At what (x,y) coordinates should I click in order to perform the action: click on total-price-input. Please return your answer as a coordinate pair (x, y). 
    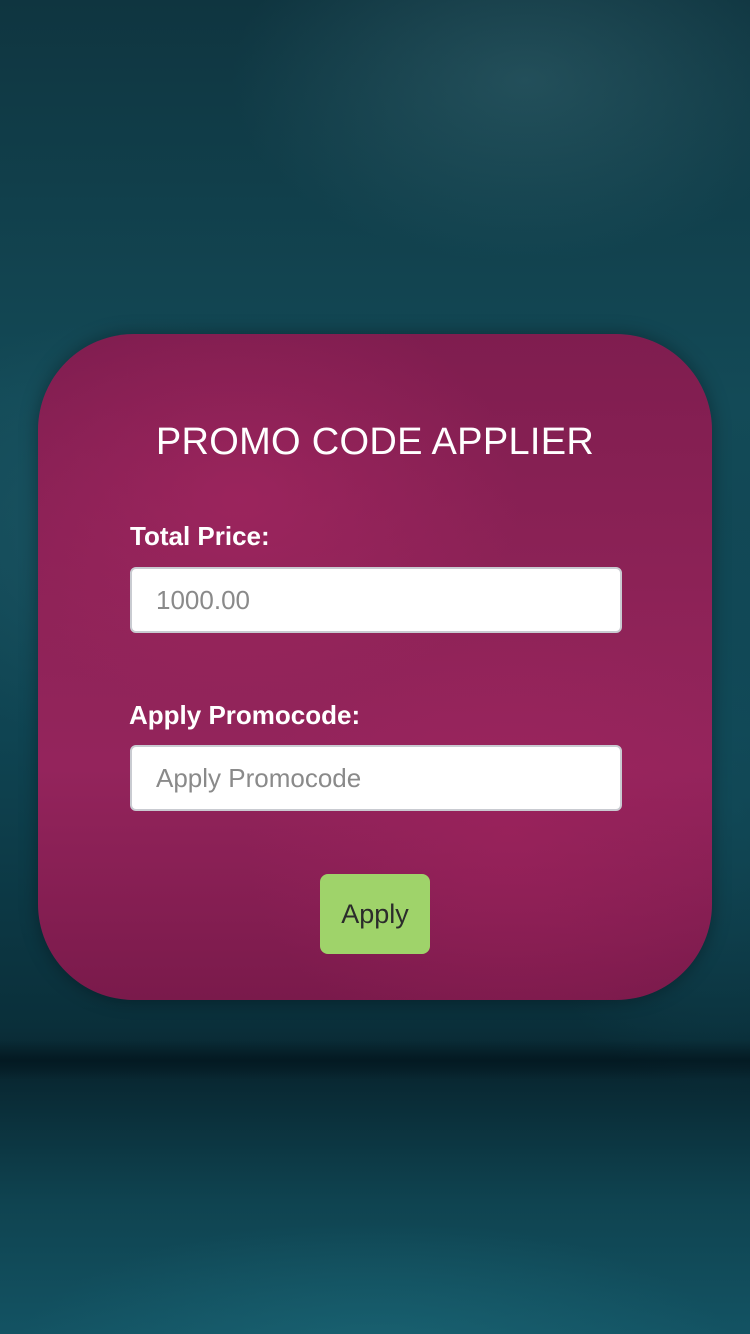
    Looking at the image, I should click on (376, 600).